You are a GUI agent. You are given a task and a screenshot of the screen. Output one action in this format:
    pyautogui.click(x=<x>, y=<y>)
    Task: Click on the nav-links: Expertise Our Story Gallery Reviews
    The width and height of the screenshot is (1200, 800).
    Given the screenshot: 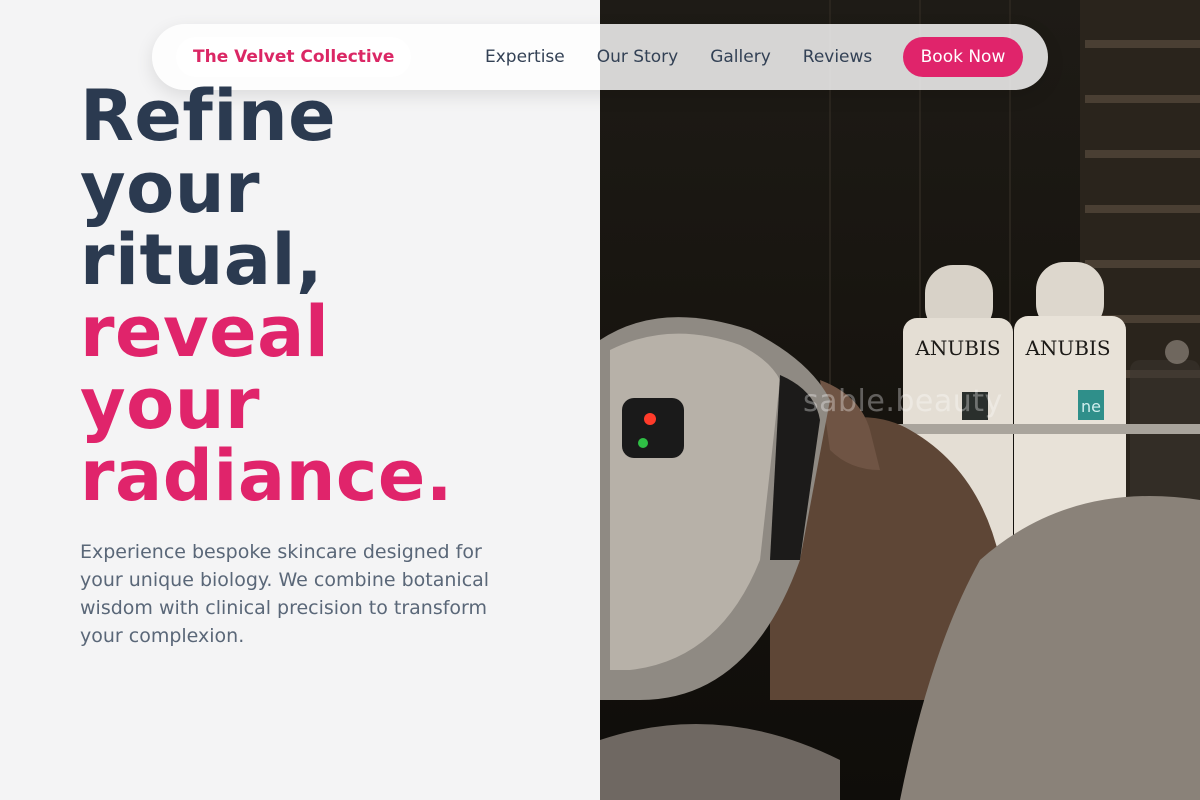 What is the action you would take?
    pyautogui.click(x=694, y=57)
    